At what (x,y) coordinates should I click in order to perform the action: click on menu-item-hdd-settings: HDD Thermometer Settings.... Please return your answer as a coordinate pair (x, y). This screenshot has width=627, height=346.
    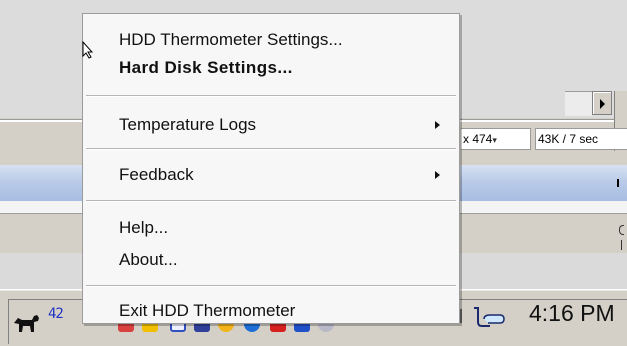
    Looking at the image, I should click on (271, 40).